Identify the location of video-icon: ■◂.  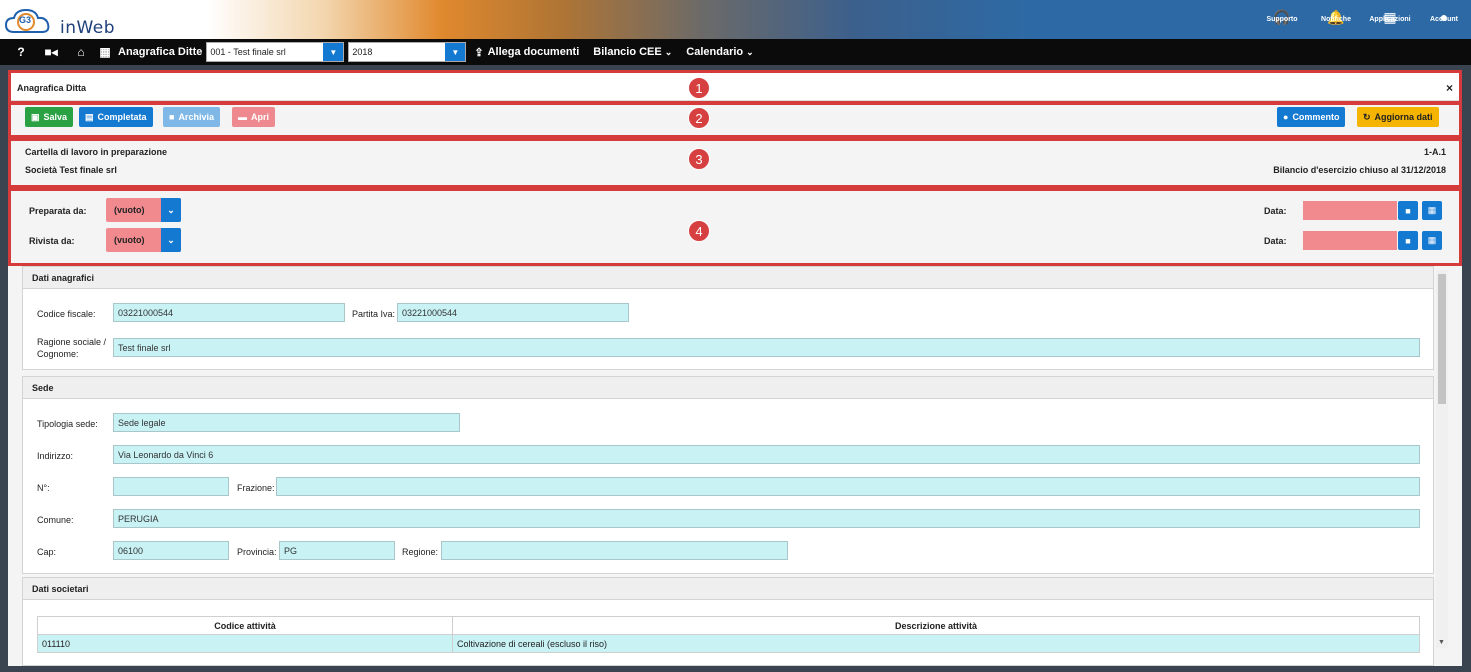
(51, 52).